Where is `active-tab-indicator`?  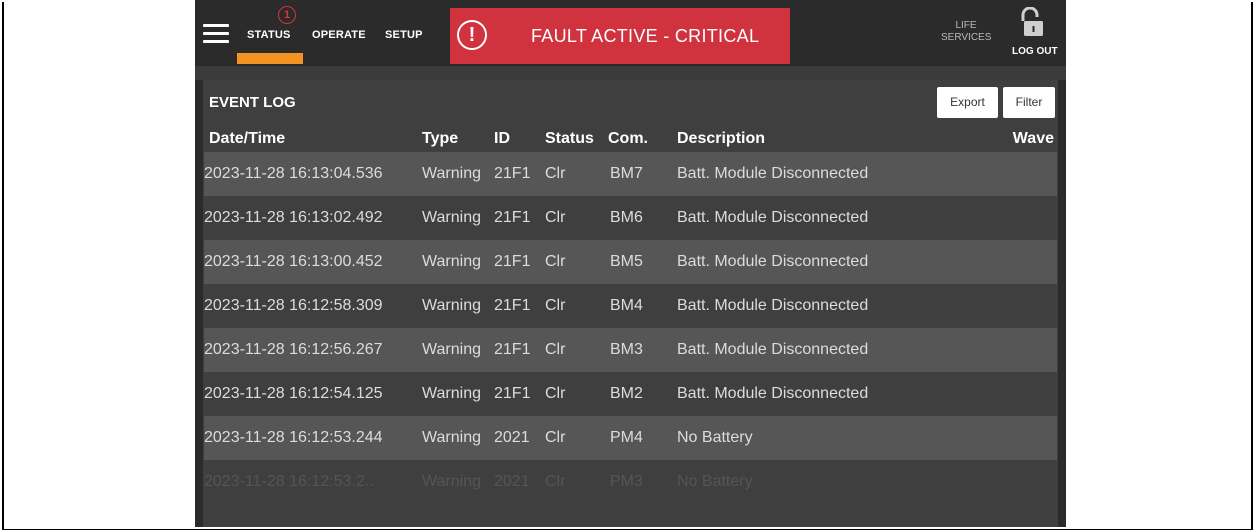
active-tab-indicator is located at coordinates (270, 58).